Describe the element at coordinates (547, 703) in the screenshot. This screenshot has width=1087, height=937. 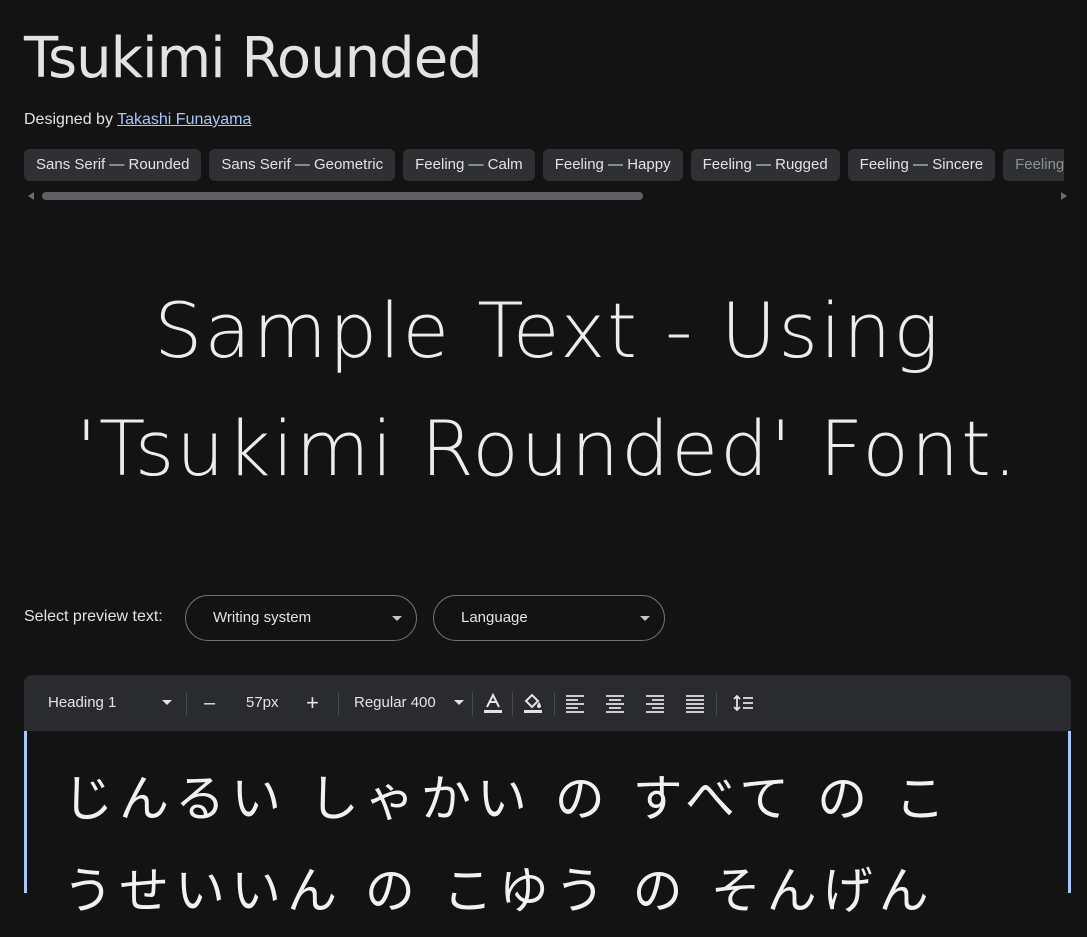
I see `editor-toolbar: Heading 1 – 57px + Regular 400` at that location.